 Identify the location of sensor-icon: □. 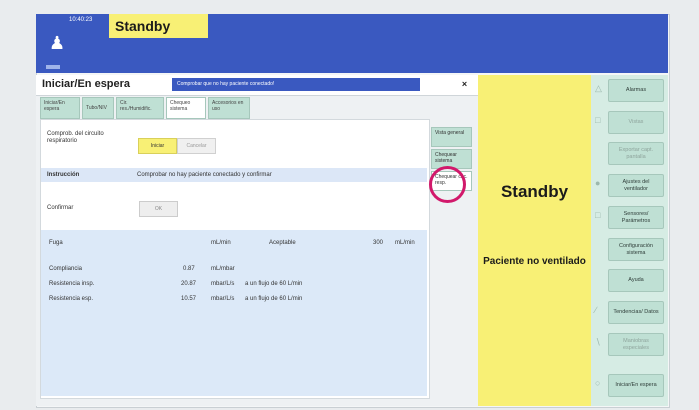
(598, 215).